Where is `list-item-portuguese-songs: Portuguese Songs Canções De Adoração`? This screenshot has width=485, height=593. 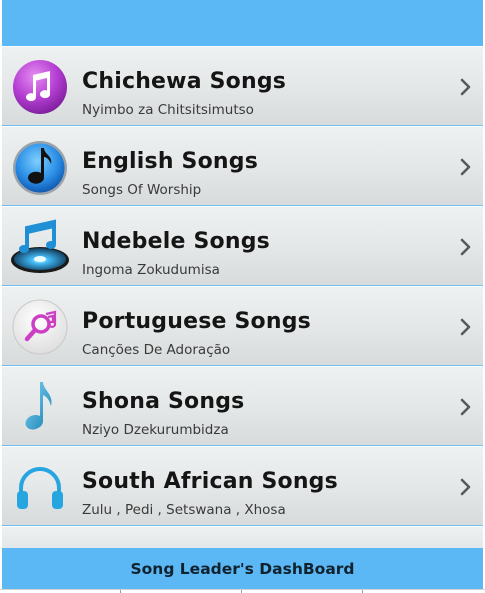
list-item-portuguese-songs: Portuguese Songs Canções De Adoração is located at coordinates (242, 326).